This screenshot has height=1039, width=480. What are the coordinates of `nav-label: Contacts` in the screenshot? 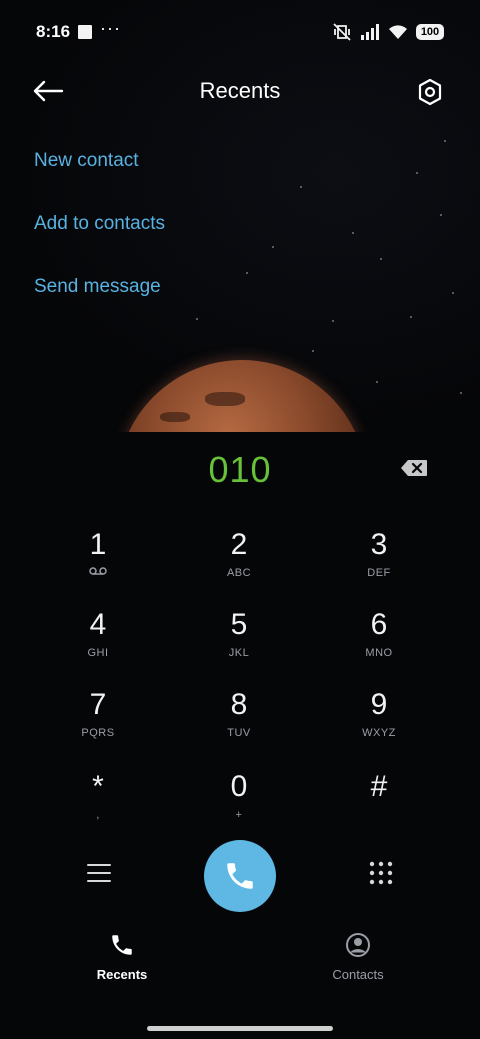 It's located at (358, 974).